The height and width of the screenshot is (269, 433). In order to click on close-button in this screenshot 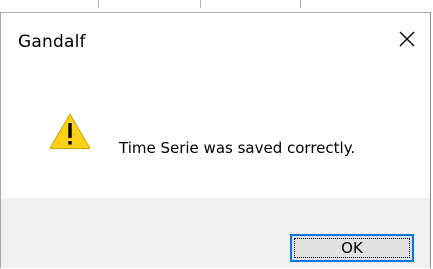, I will do `click(407, 39)`.